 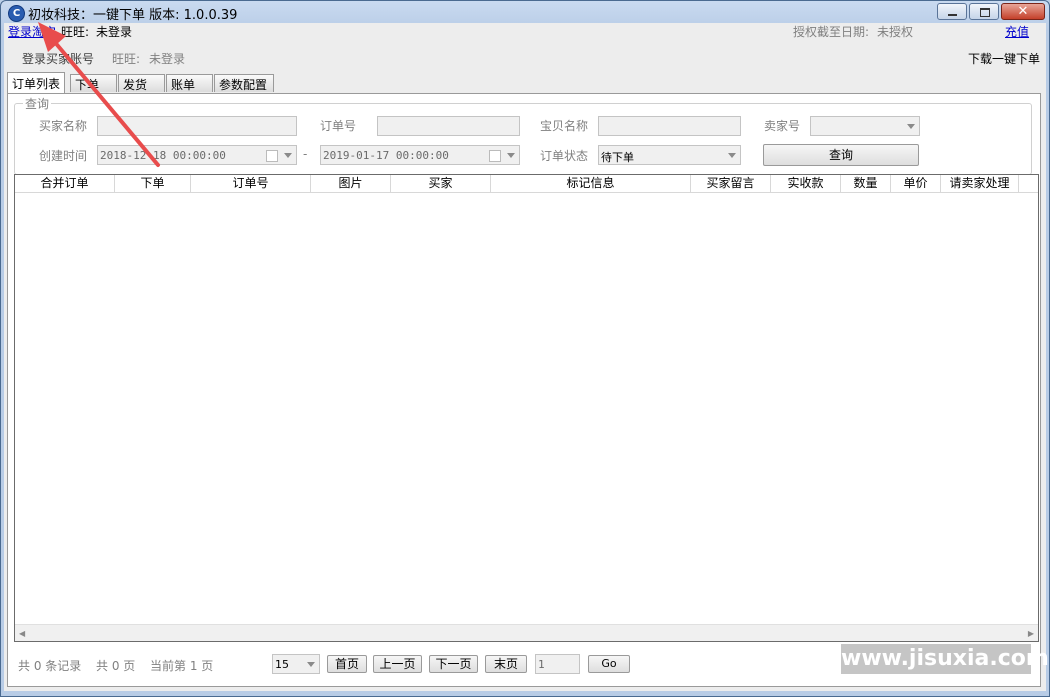 What do you see at coordinates (453, 664) in the screenshot?
I see `next-page-button: 下一页` at bounding box center [453, 664].